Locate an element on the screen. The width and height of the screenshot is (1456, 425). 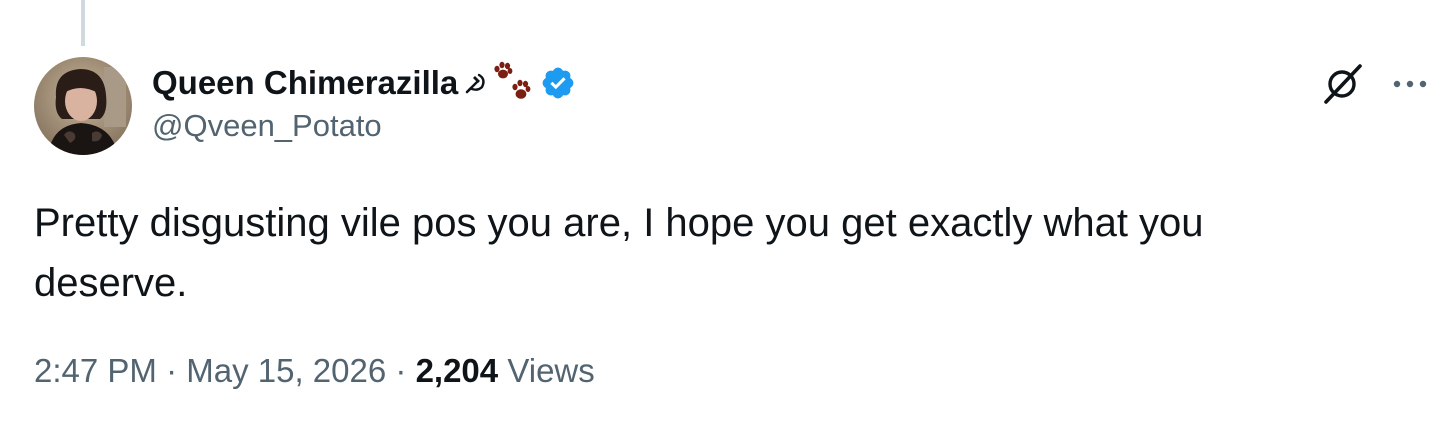
author-handle: @Qveen_Potato is located at coordinates (724, 126).